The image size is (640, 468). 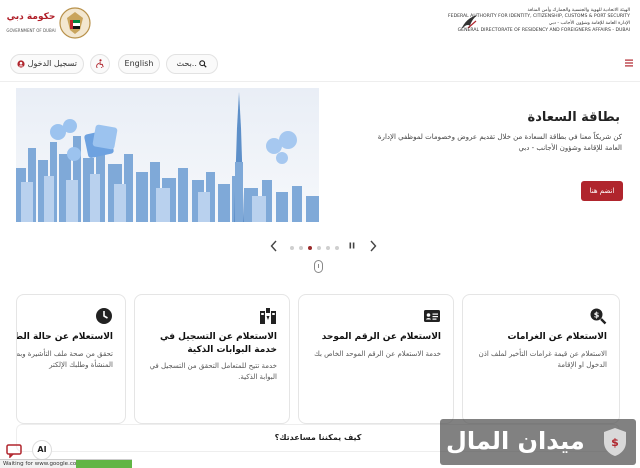 I want to click on accessibility-icon, so click(x=99, y=64).